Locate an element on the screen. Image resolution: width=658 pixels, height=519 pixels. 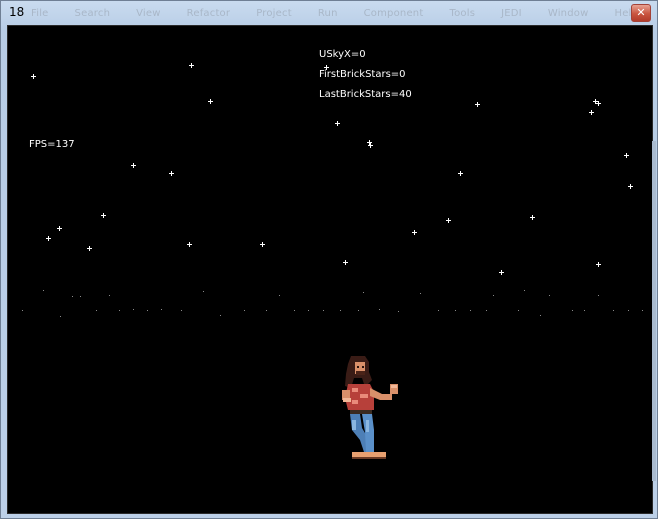
faint-stars is located at coordinates (332, 303).